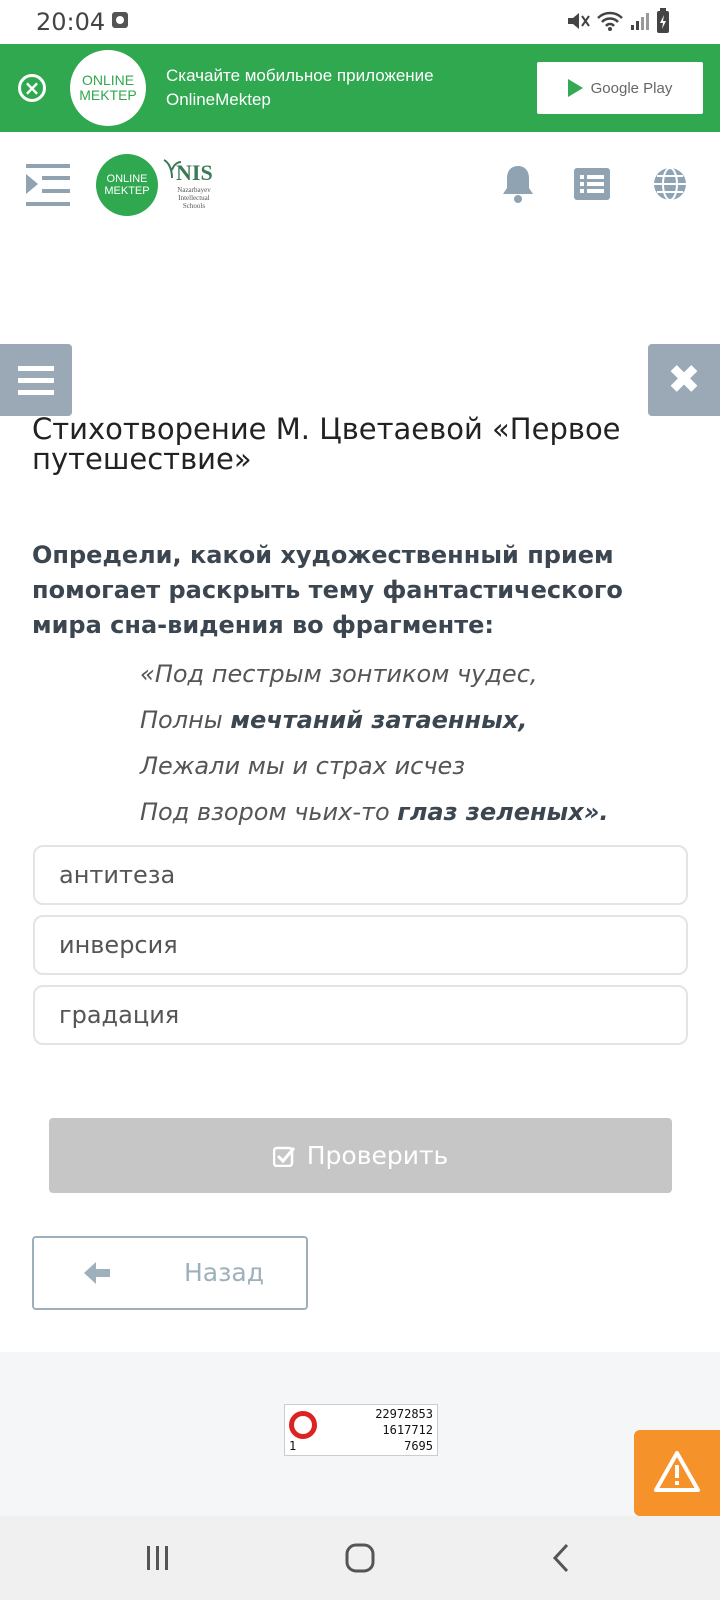  What do you see at coordinates (185, 720) in the screenshot?
I see `poem-line-2-plain: Полны` at bounding box center [185, 720].